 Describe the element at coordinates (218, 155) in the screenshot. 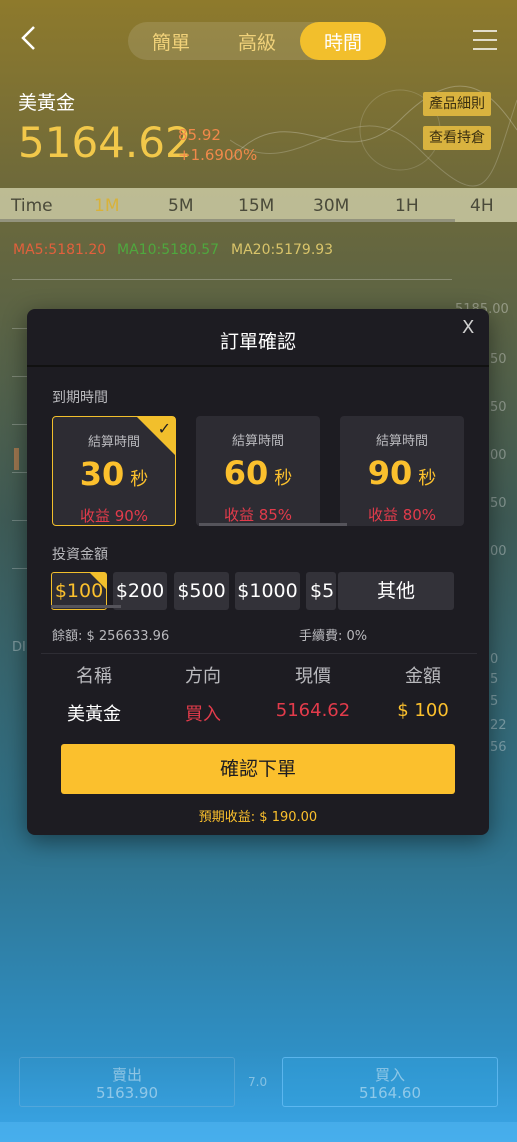

I see `price-change-percent: +1.6900%` at that location.